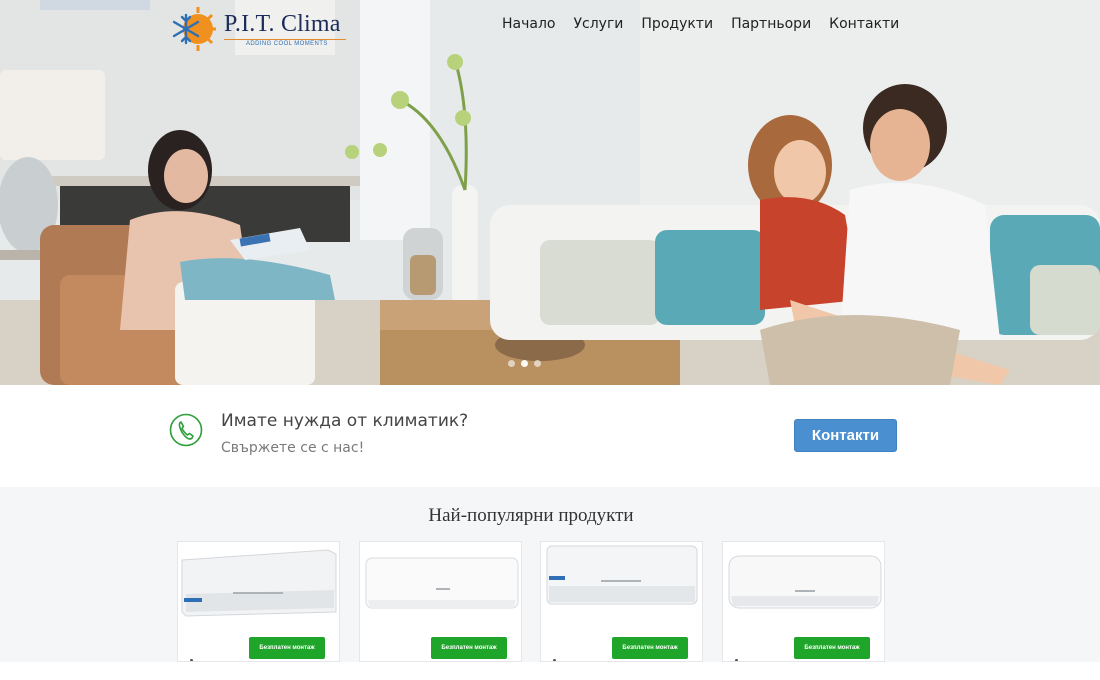 This screenshot has height=680, width=1100. I want to click on nav-item-contacts: Контакти, so click(864, 24).